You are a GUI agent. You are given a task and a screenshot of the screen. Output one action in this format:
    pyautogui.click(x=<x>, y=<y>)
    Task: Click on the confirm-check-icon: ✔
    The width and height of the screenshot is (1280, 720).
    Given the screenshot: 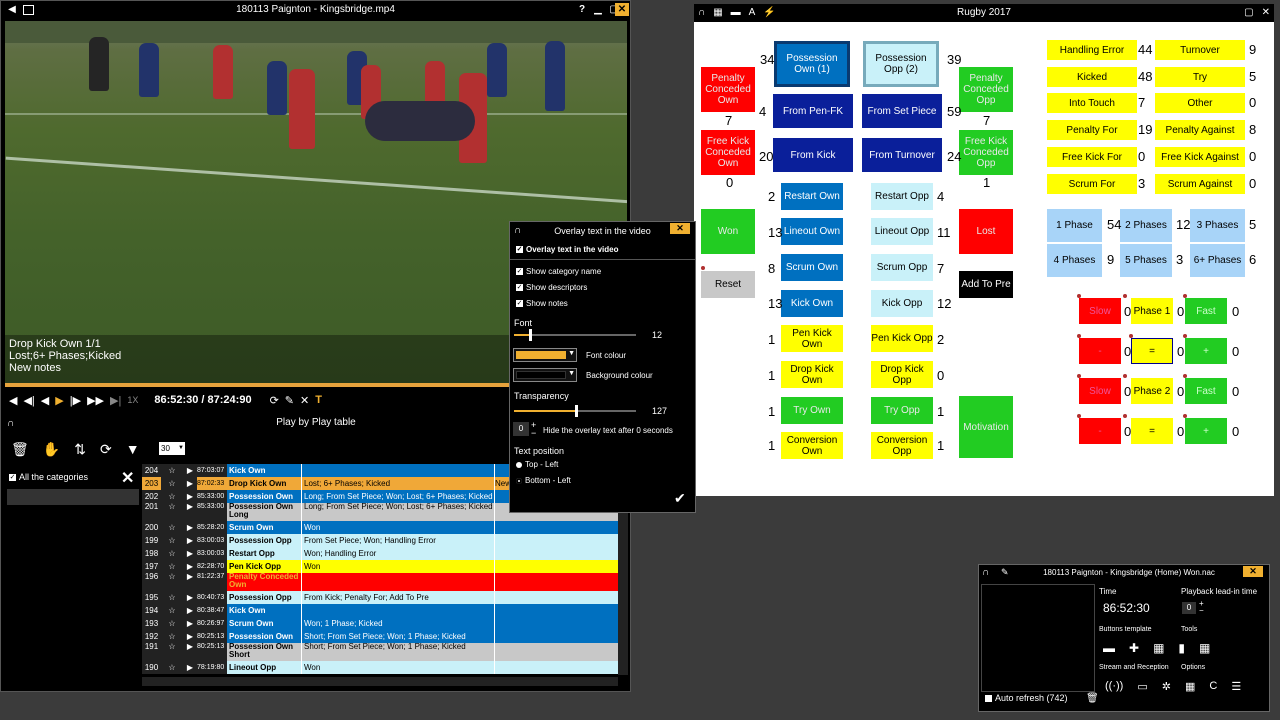 What is the action you would take?
    pyautogui.click(x=680, y=498)
    